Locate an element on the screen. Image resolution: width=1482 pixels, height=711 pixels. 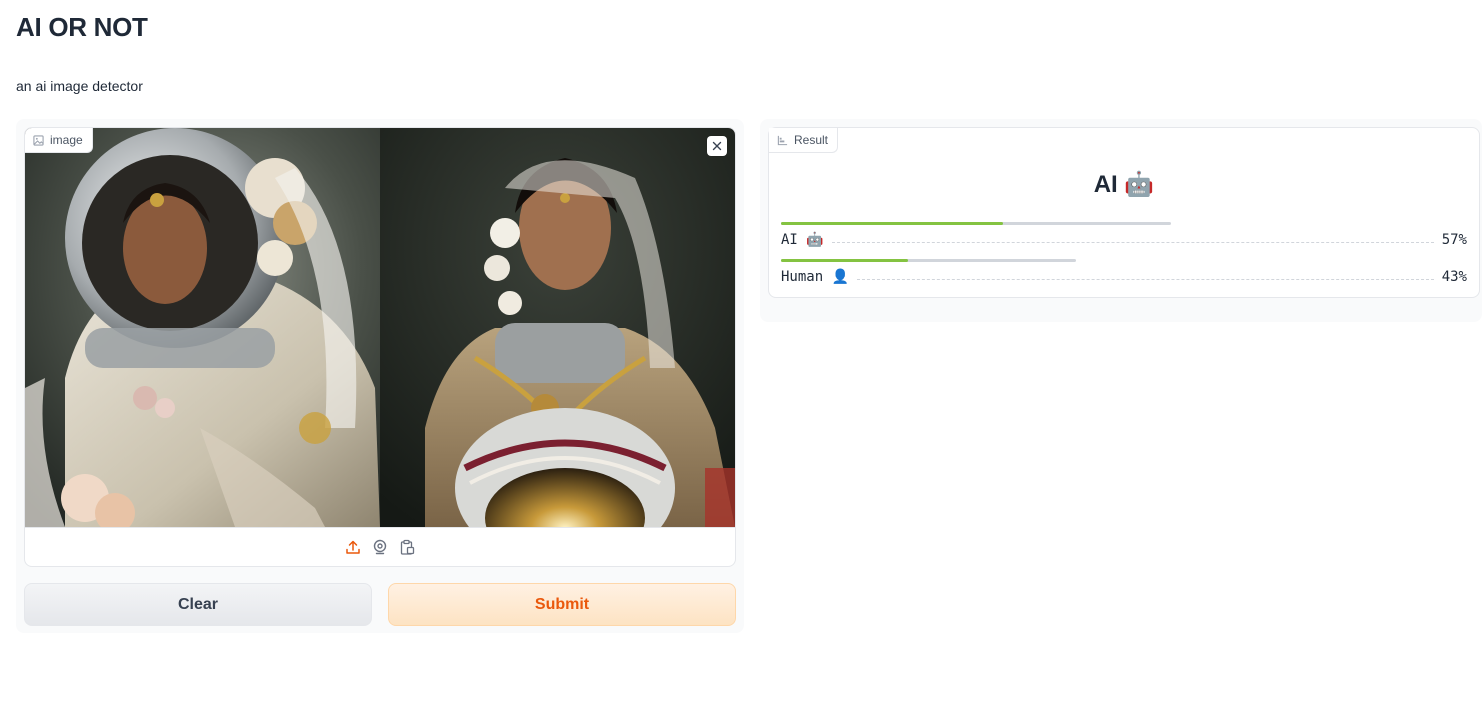
confidence-label: AI 🤖 is located at coordinates (802, 240).